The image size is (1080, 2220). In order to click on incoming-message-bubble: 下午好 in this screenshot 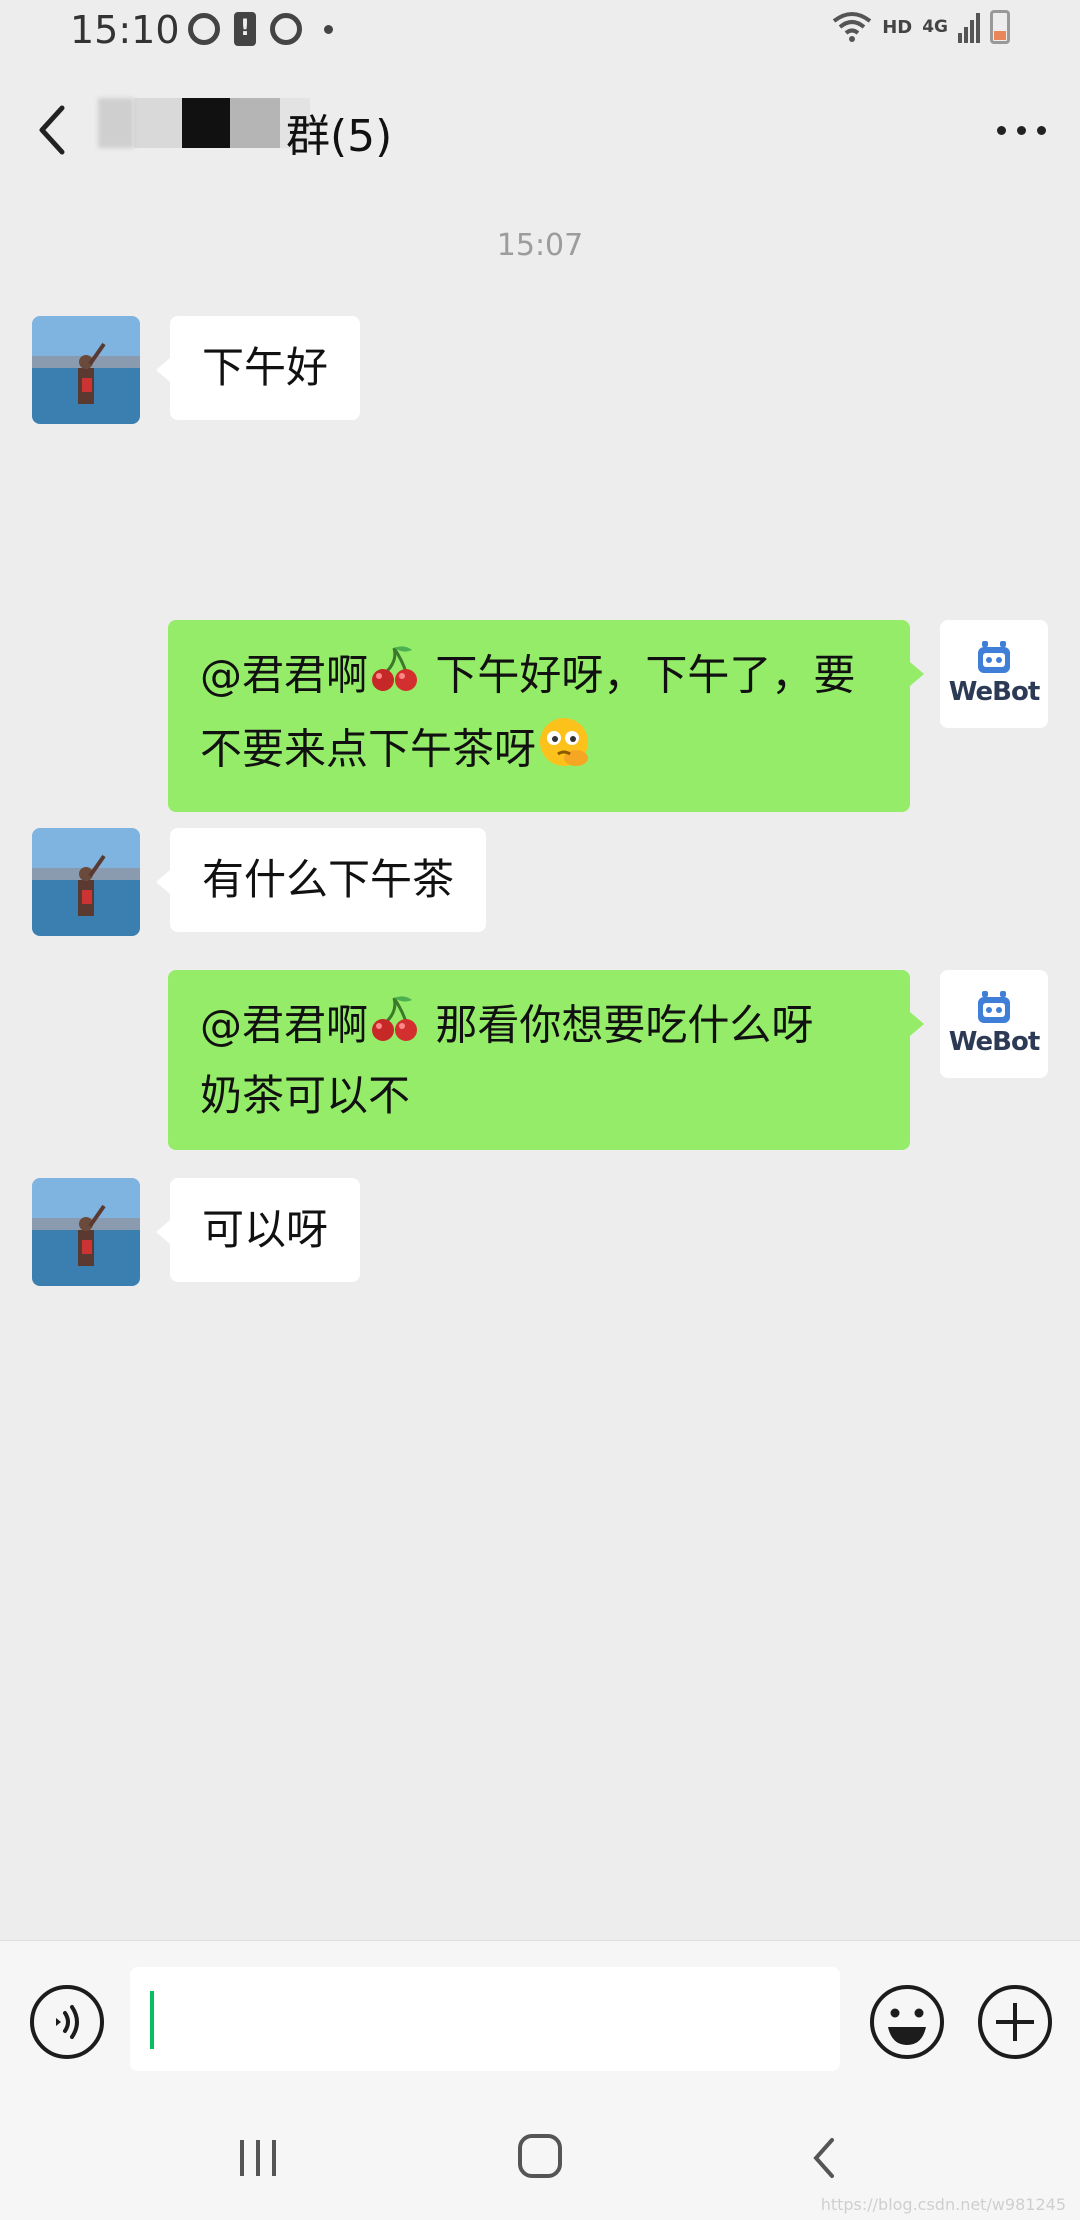, I will do `click(265, 368)`.